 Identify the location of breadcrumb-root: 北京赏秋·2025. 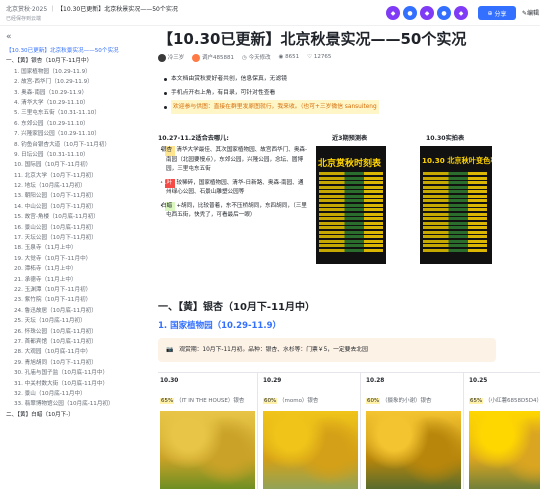
(26, 9).